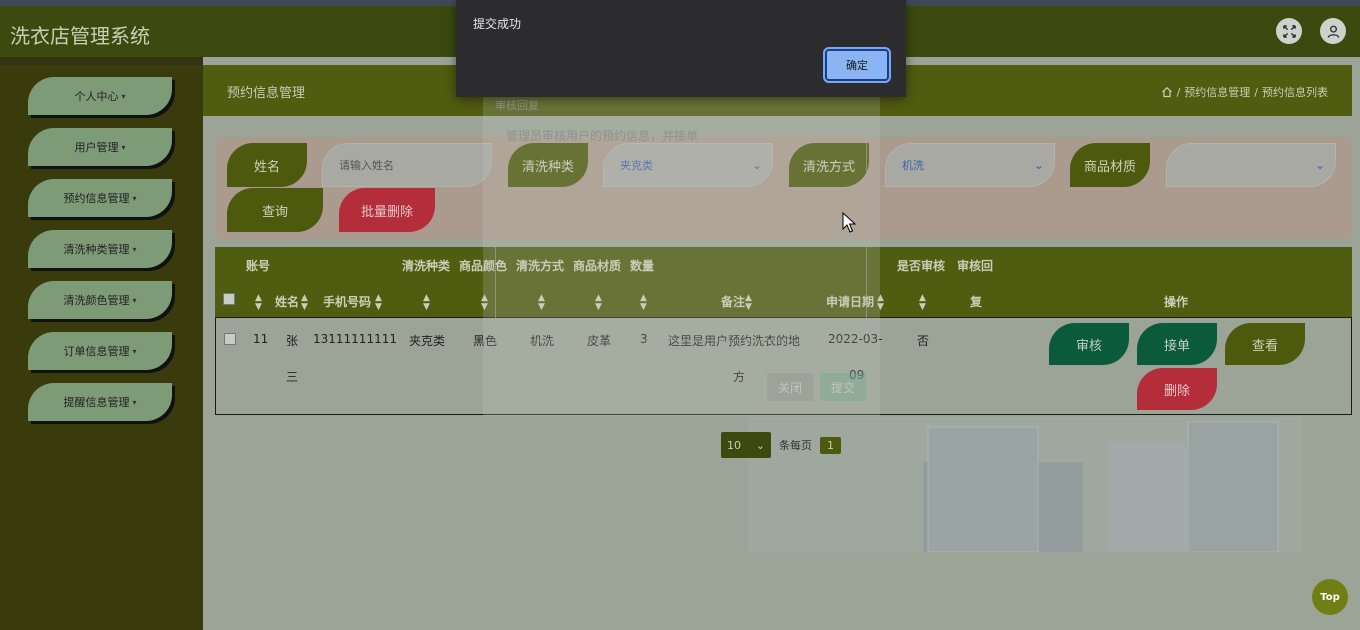  Describe the element at coordinates (921, 266) in the screenshot. I see `col-header-reviewed: 是否审核` at that location.